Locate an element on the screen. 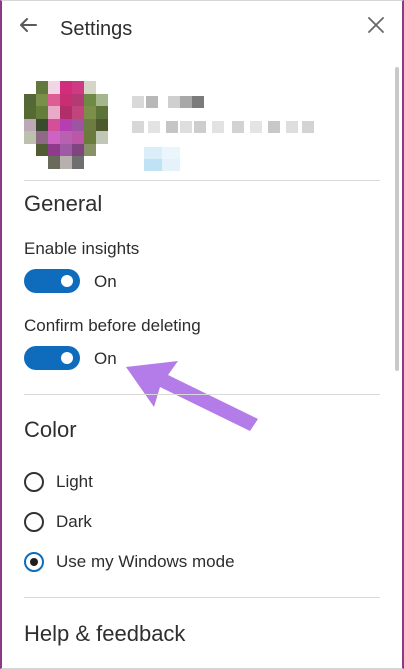  close-button is located at coordinates (376, 27).